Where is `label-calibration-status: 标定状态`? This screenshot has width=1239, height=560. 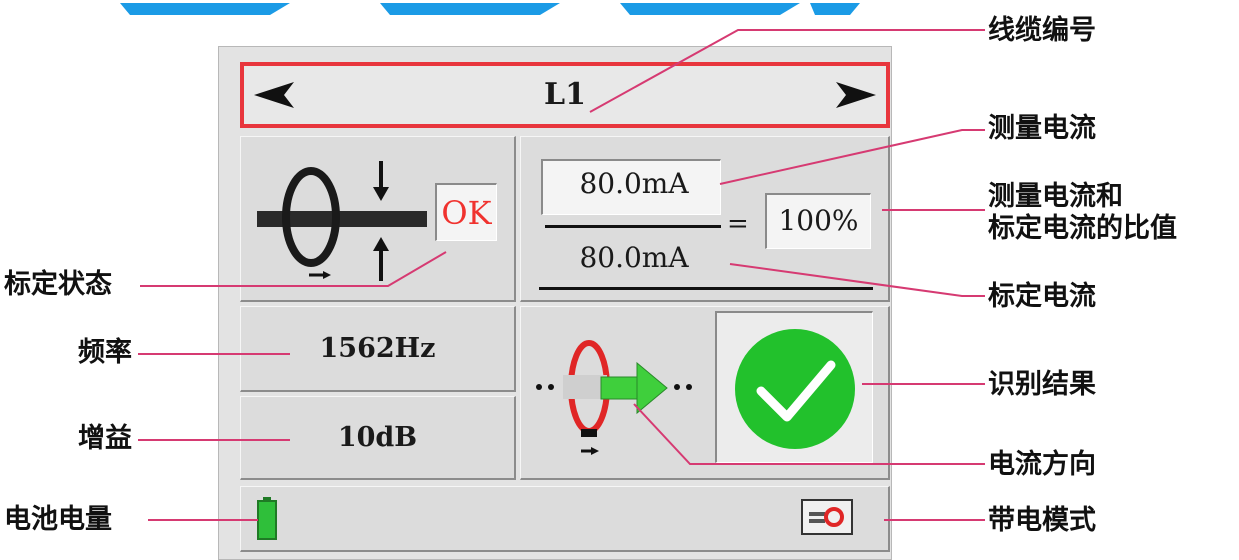 label-calibration-status: 标定状态 is located at coordinates (58, 284).